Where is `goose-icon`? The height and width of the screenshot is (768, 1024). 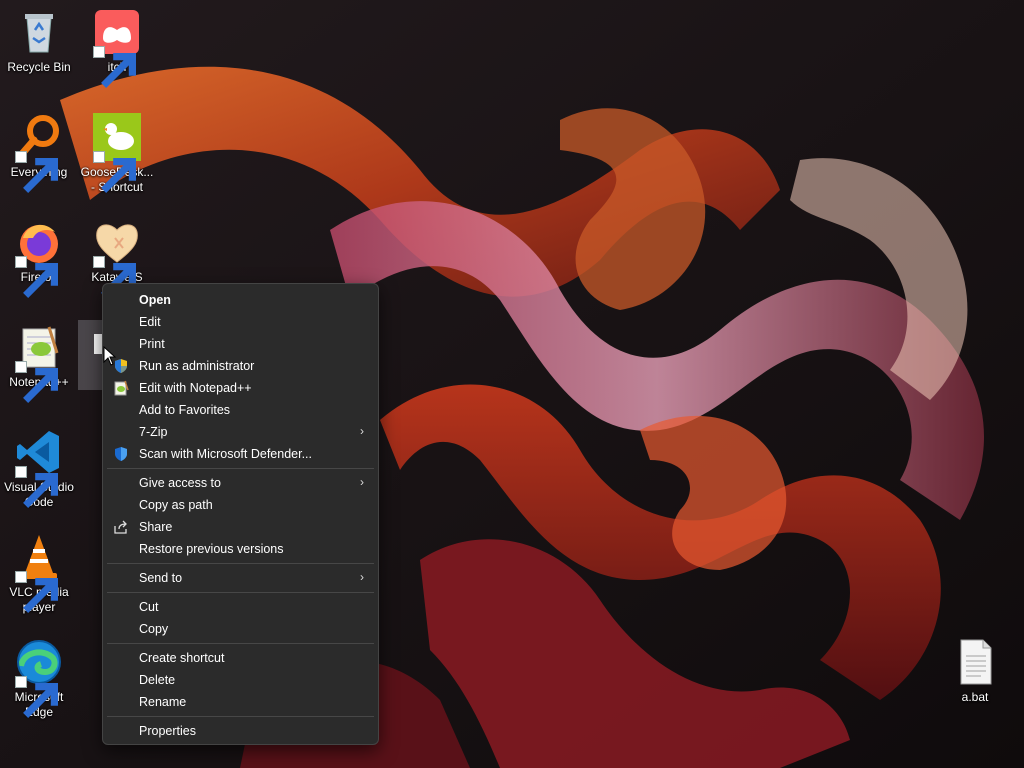 goose-icon is located at coordinates (117, 153).